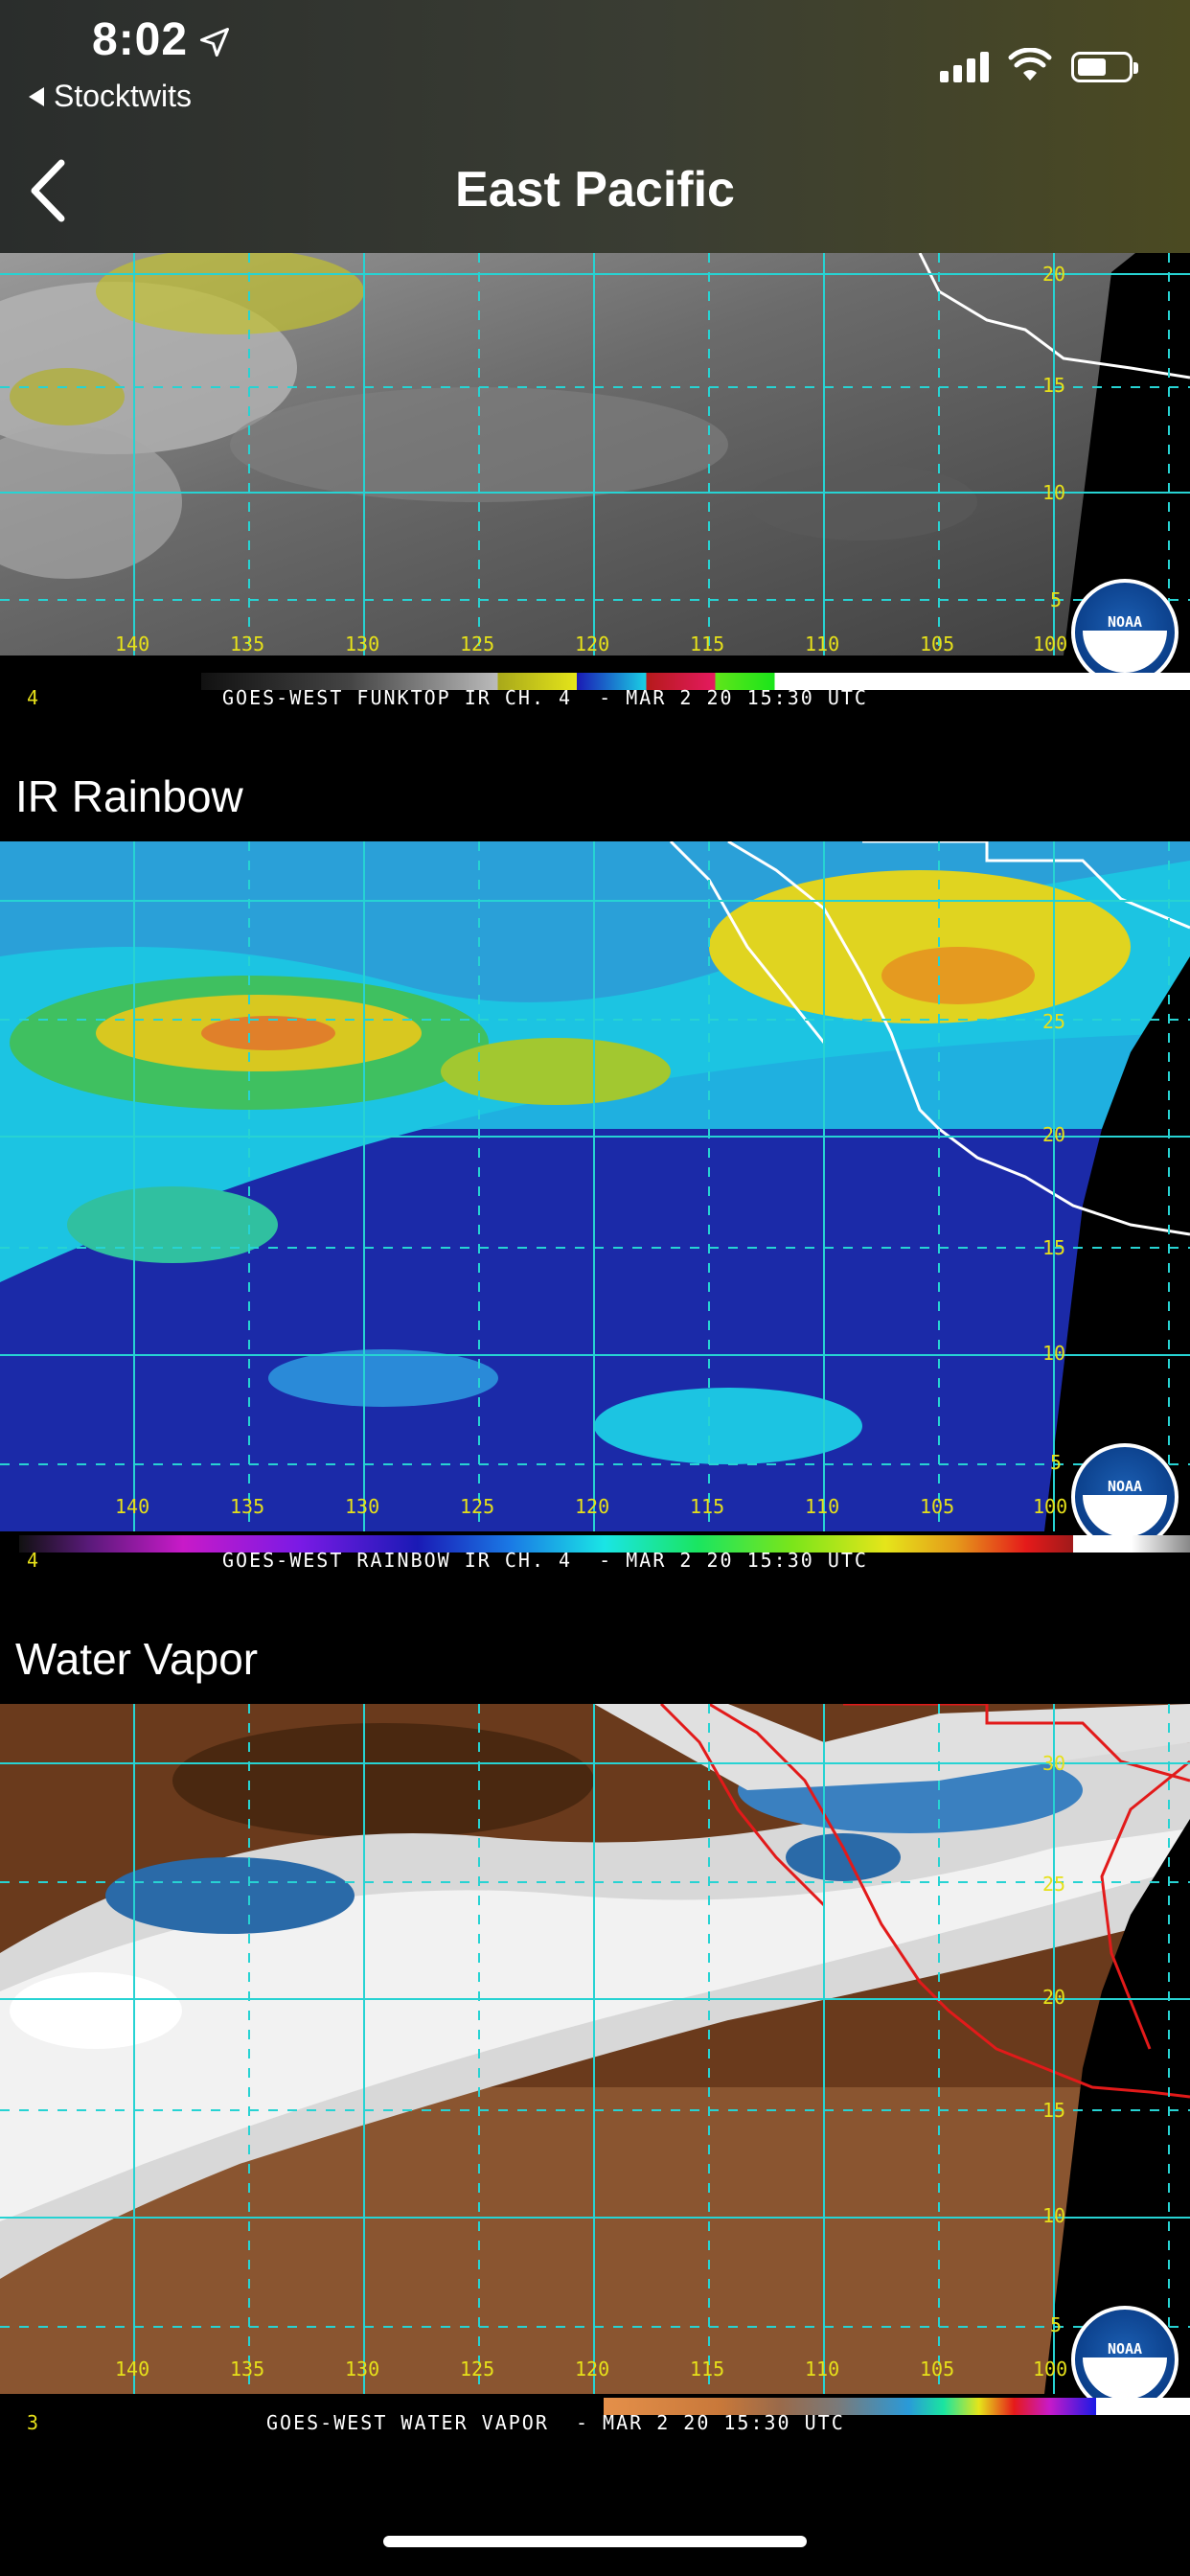 The height and width of the screenshot is (2576, 1190). I want to click on back-triangle-icon, so click(37, 96).